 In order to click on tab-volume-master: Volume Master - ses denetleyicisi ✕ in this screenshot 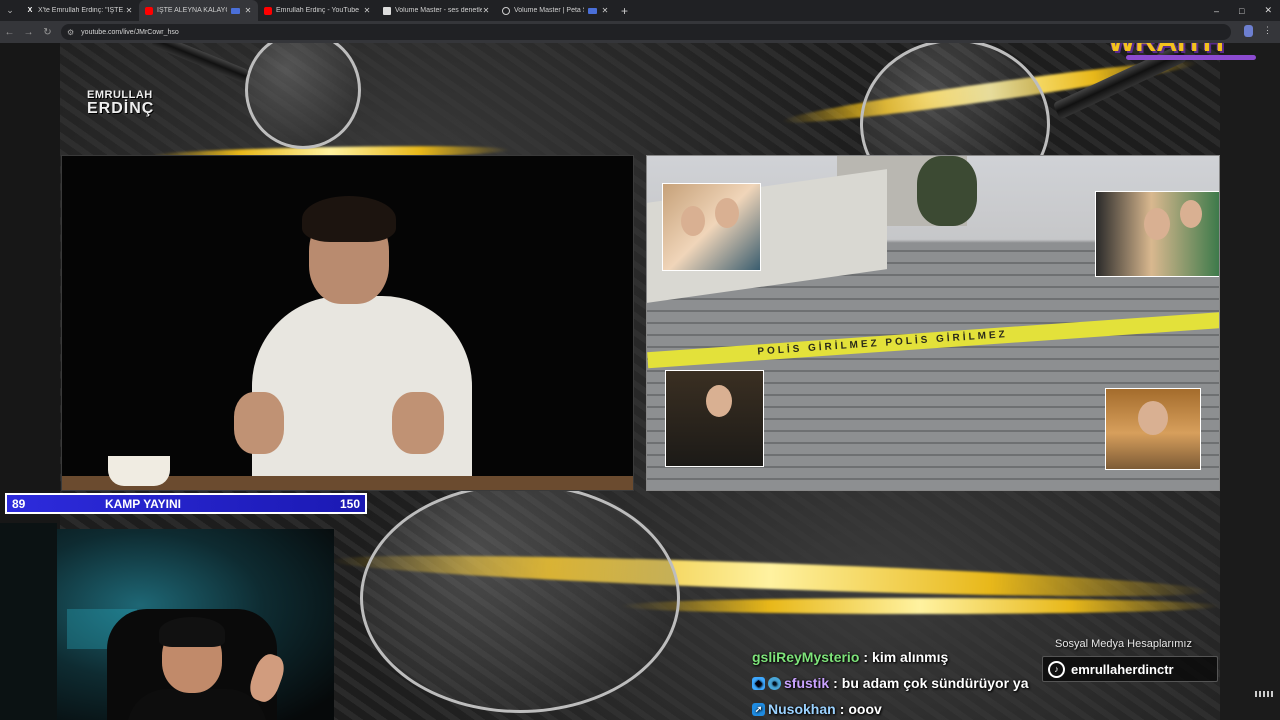, I will do `click(436, 10)`.